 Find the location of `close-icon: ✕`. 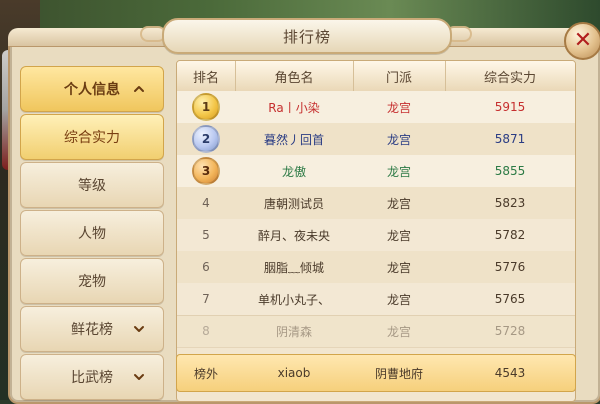

close-icon: ✕ is located at coordinates (583, 40).